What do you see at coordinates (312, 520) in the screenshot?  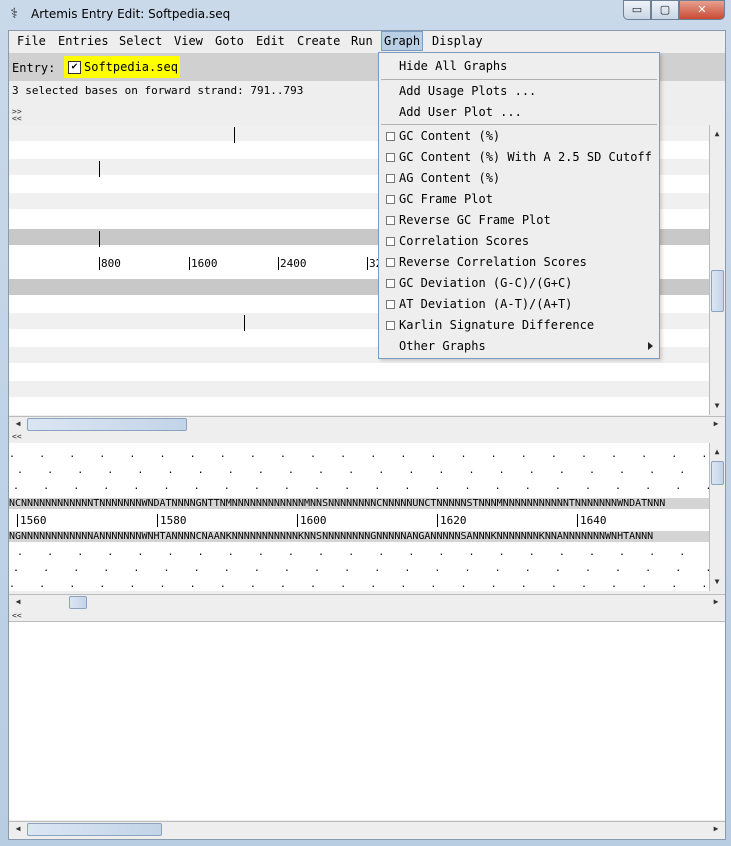 I see `base-ruler-label: 1600` at bounding box center [312, 520].